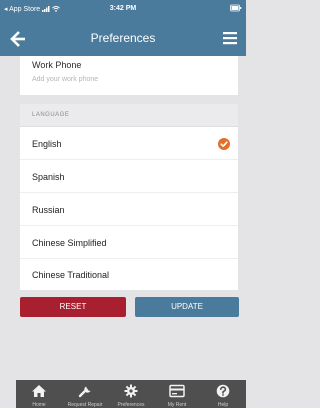 The width and height of the screenshot is (320, 408). What do you see at coordinates (129, 115) in the screenshot?
I see `language-header: LANGUAGE` at bounding box center [129, 115].